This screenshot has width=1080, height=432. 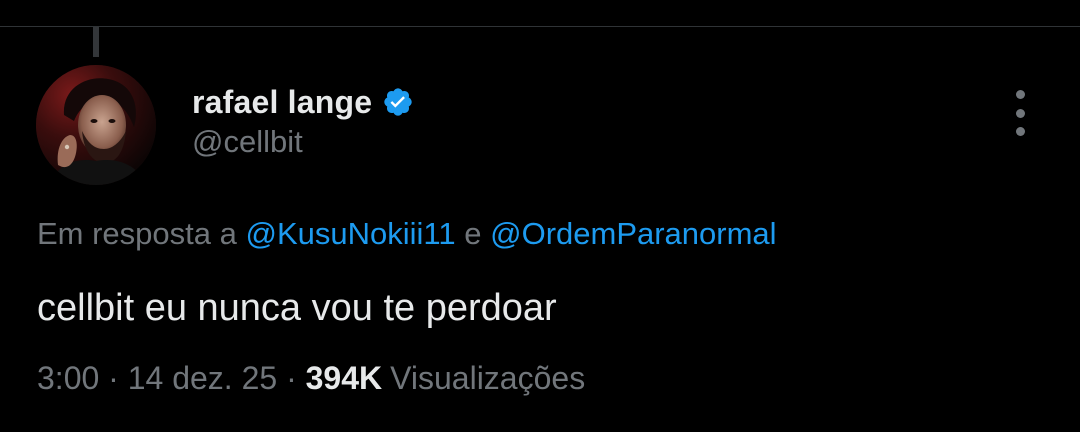 What do you see at coordinates (344, 378) in the screenshot?
I see `views-count: 394K` at bounding box center [344, 378].